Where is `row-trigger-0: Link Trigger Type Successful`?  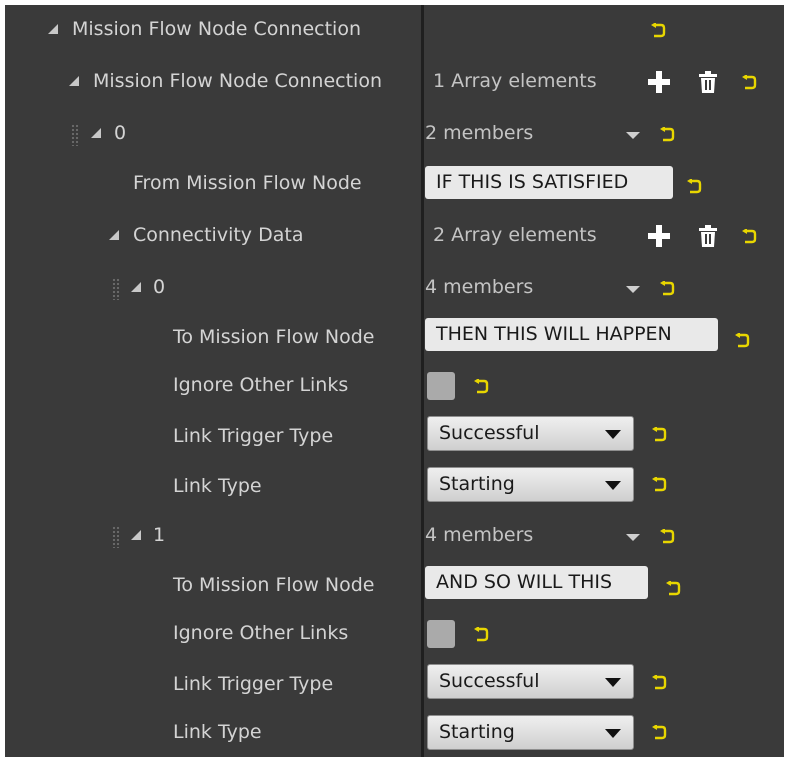
row-trigger-0: Link Trigger Type Successful is located at coordinates (394, 441).